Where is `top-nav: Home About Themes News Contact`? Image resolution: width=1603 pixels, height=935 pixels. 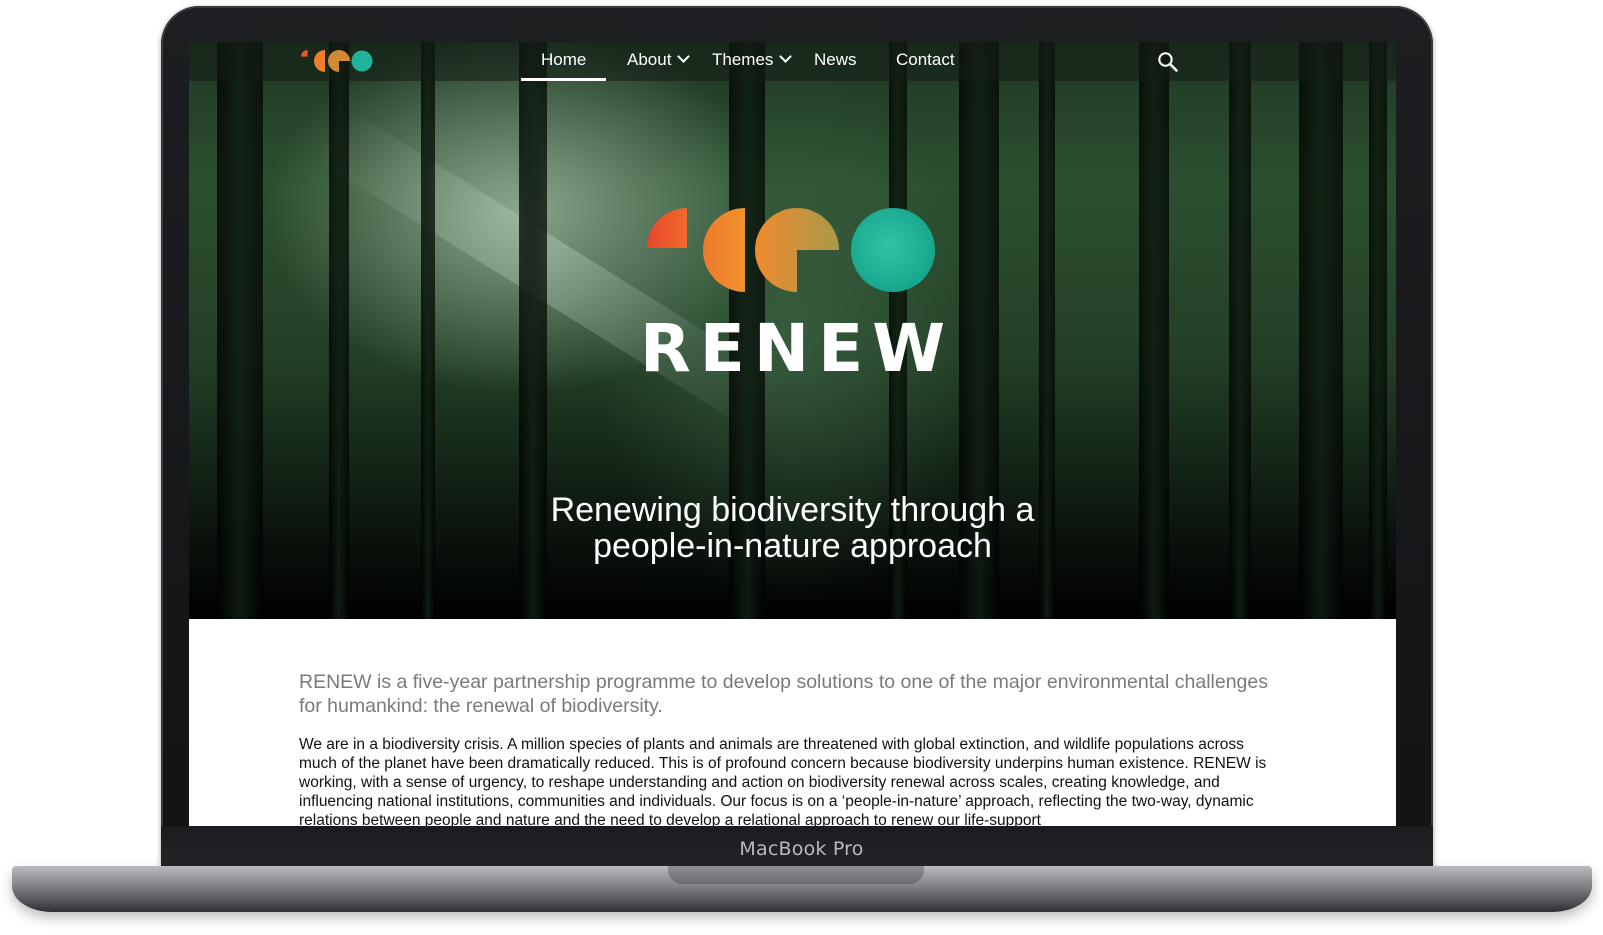 top-nav: Home About Themes News Contact is located at coordinates (792, 61).